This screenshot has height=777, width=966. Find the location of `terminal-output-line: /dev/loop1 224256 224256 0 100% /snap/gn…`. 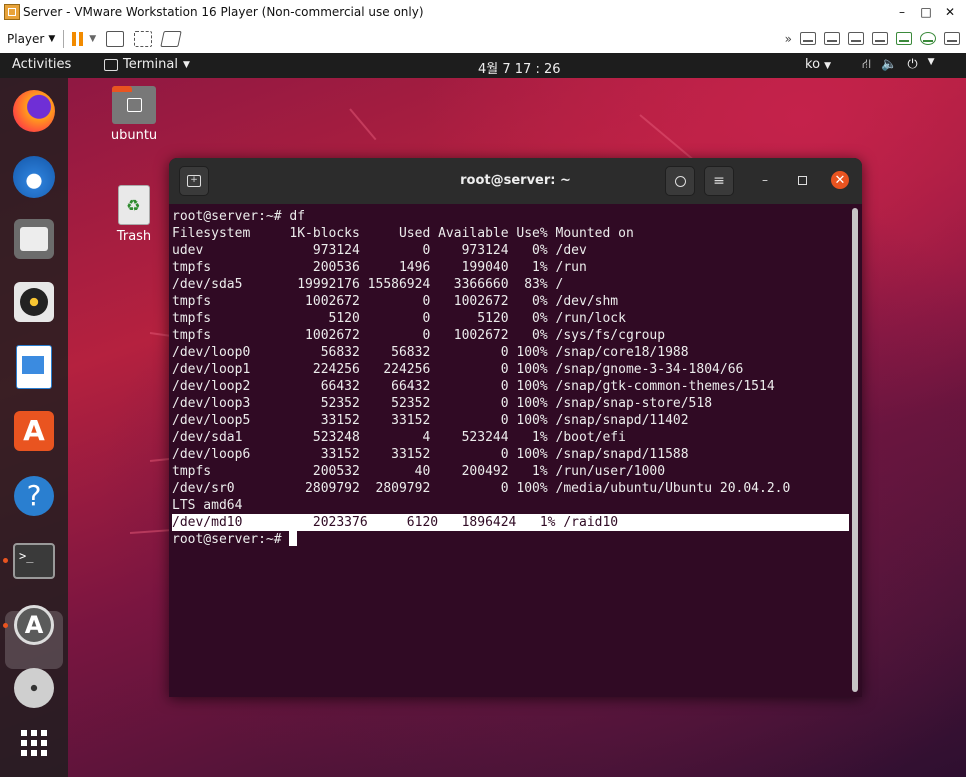

terminal-output-line: /dev/loop1 224256 224256 0 100% /snap/gn… is located at coordinates (458, 369).